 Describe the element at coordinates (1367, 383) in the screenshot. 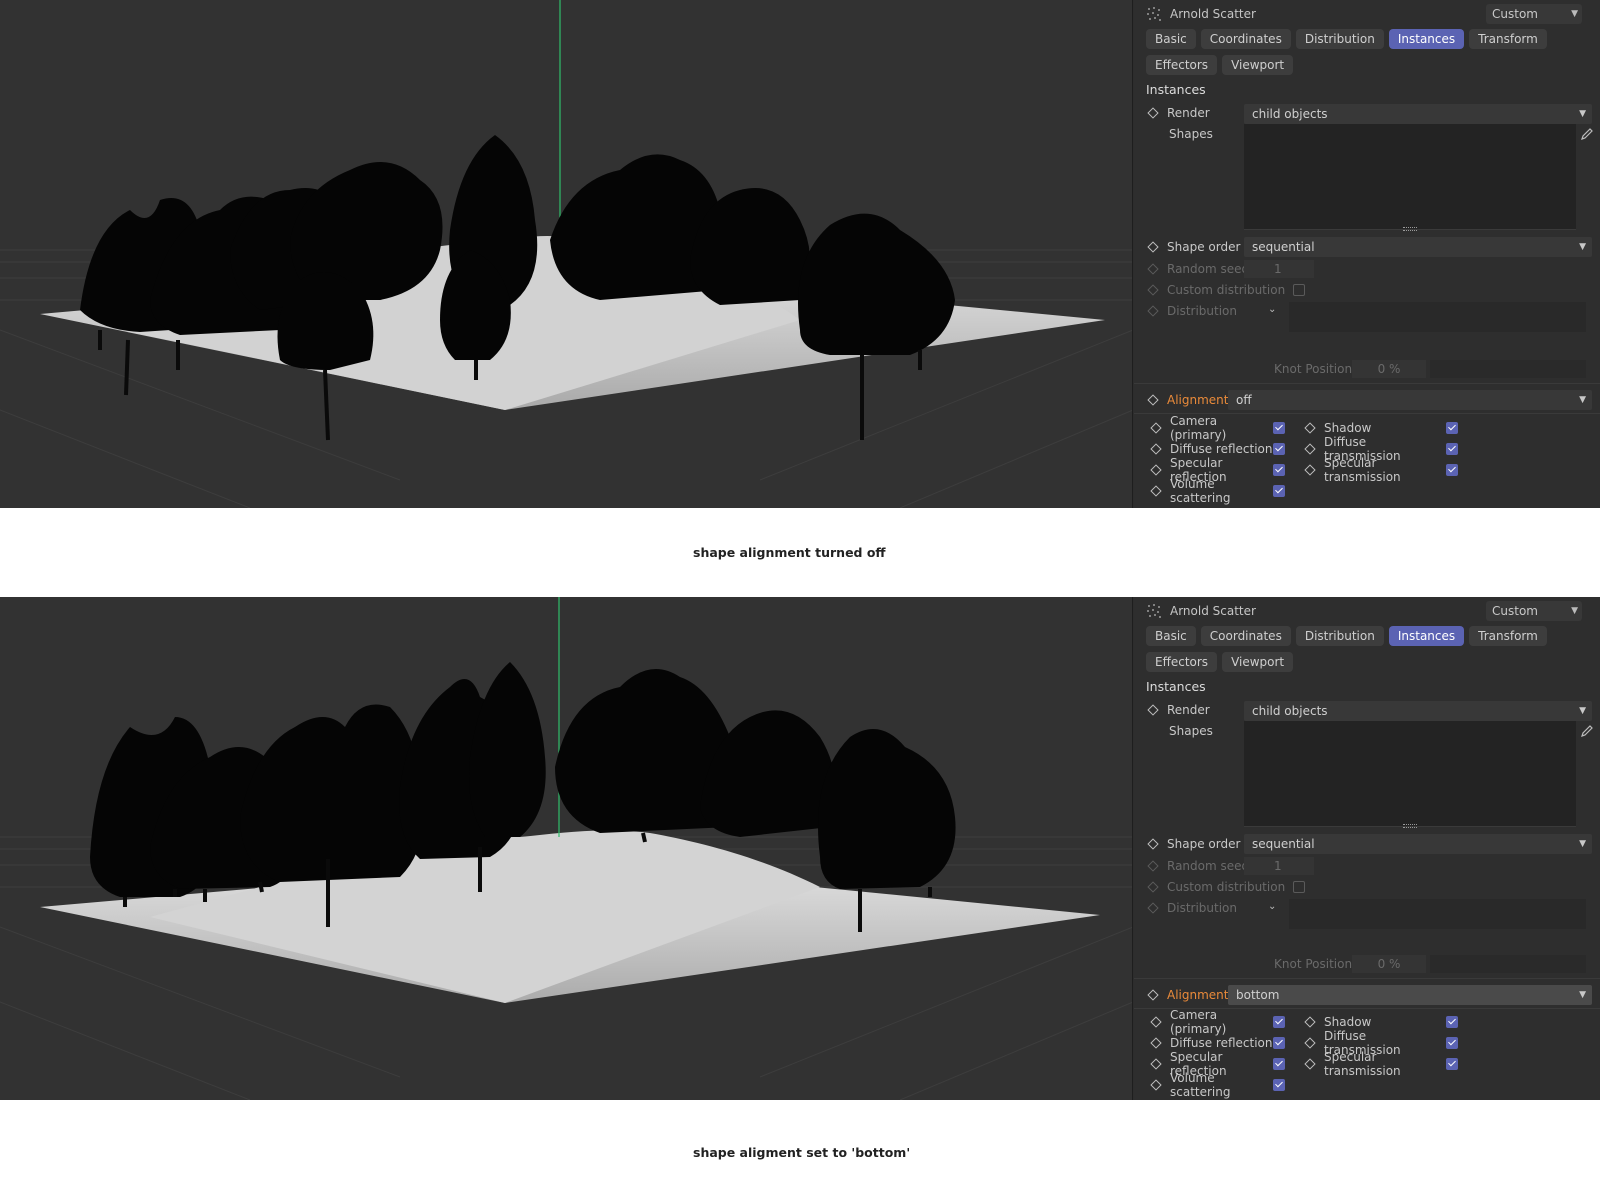

I see `divider` at that location.